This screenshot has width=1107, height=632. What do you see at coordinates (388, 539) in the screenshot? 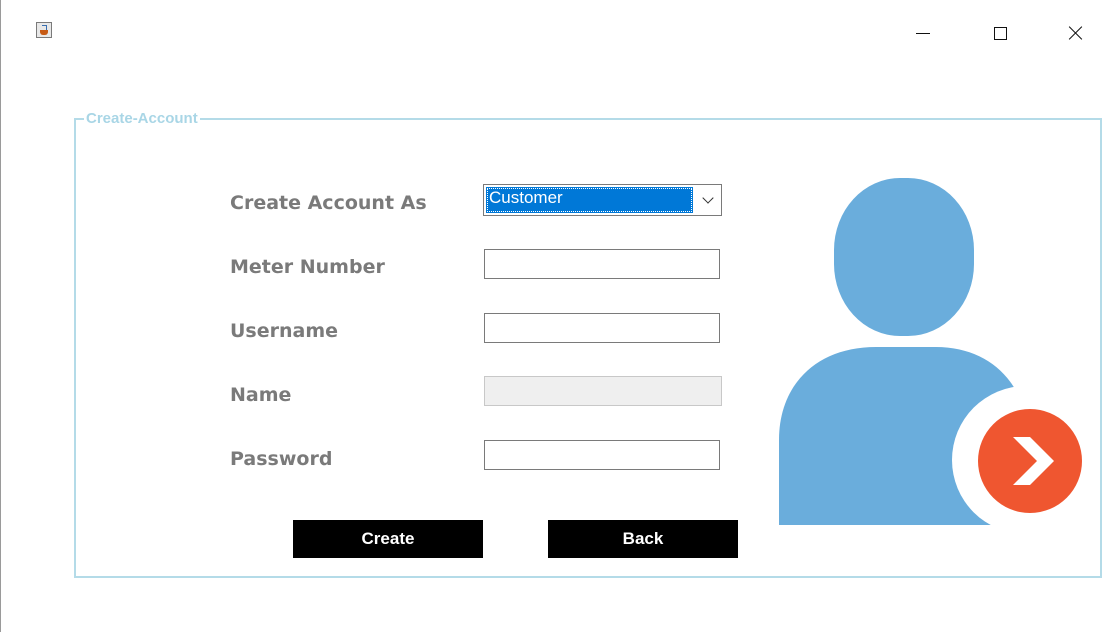
I see `create-button: Create` at bounding box center [388, 539].